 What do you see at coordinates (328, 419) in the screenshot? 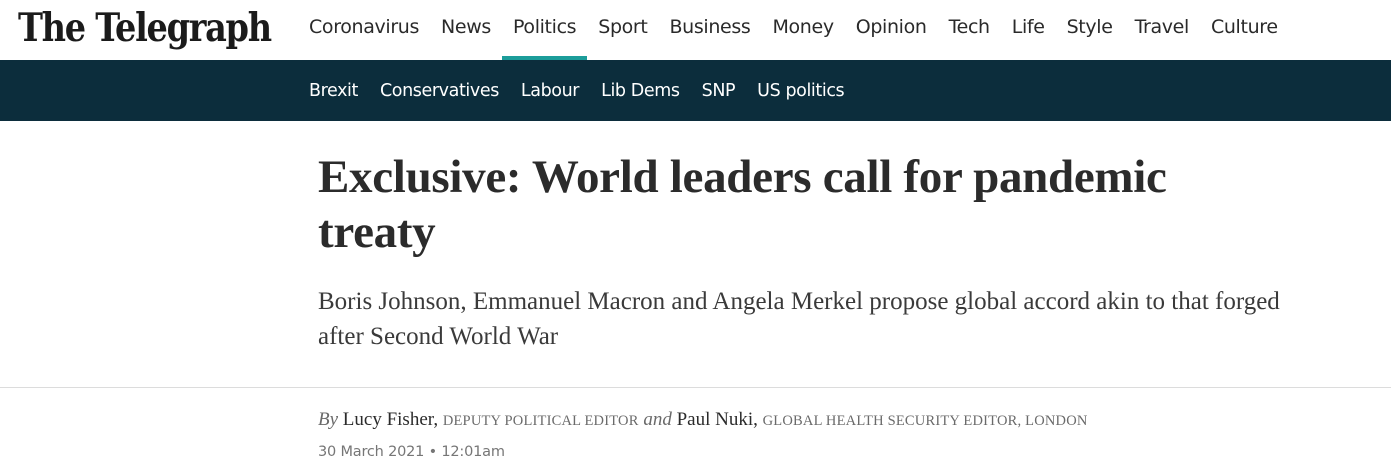
I see `byline-by: By` at bounding box center [328, 419].